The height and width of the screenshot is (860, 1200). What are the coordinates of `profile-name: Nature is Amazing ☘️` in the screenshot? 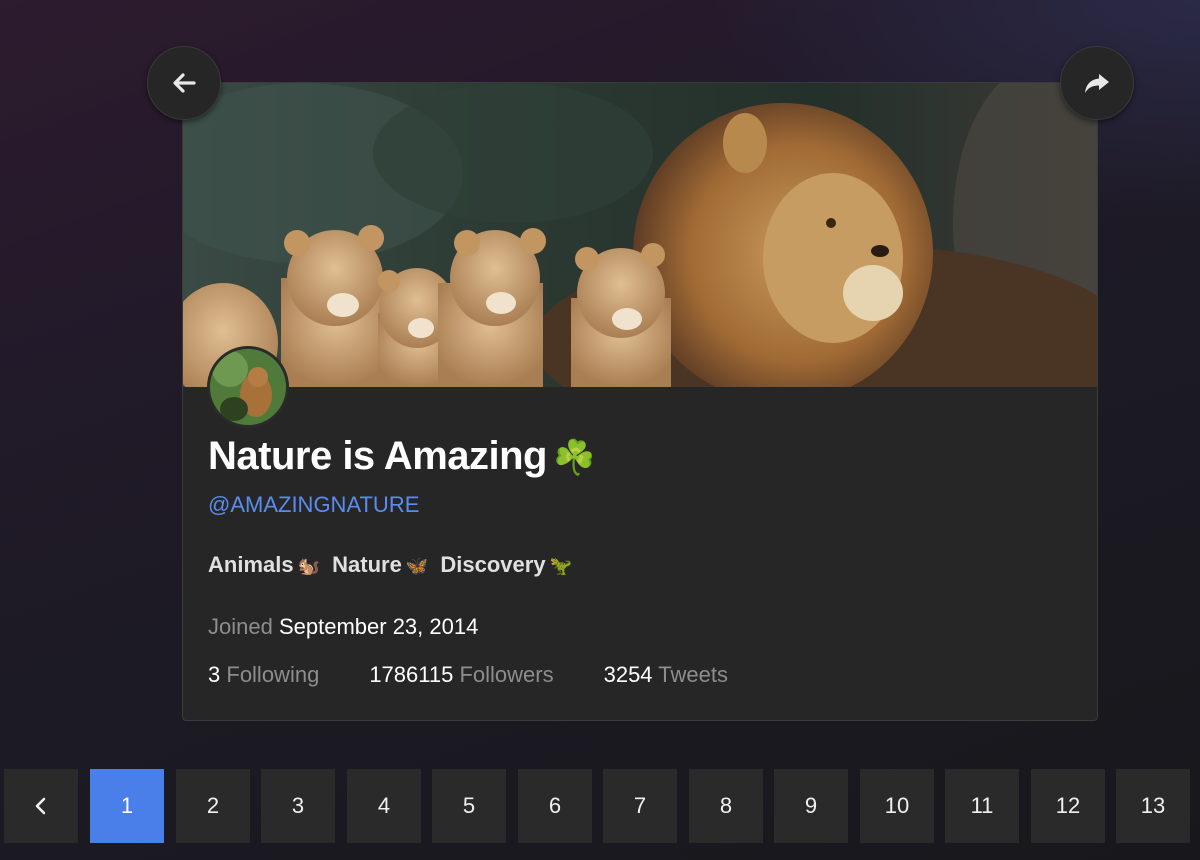 It's located at (401, 456).